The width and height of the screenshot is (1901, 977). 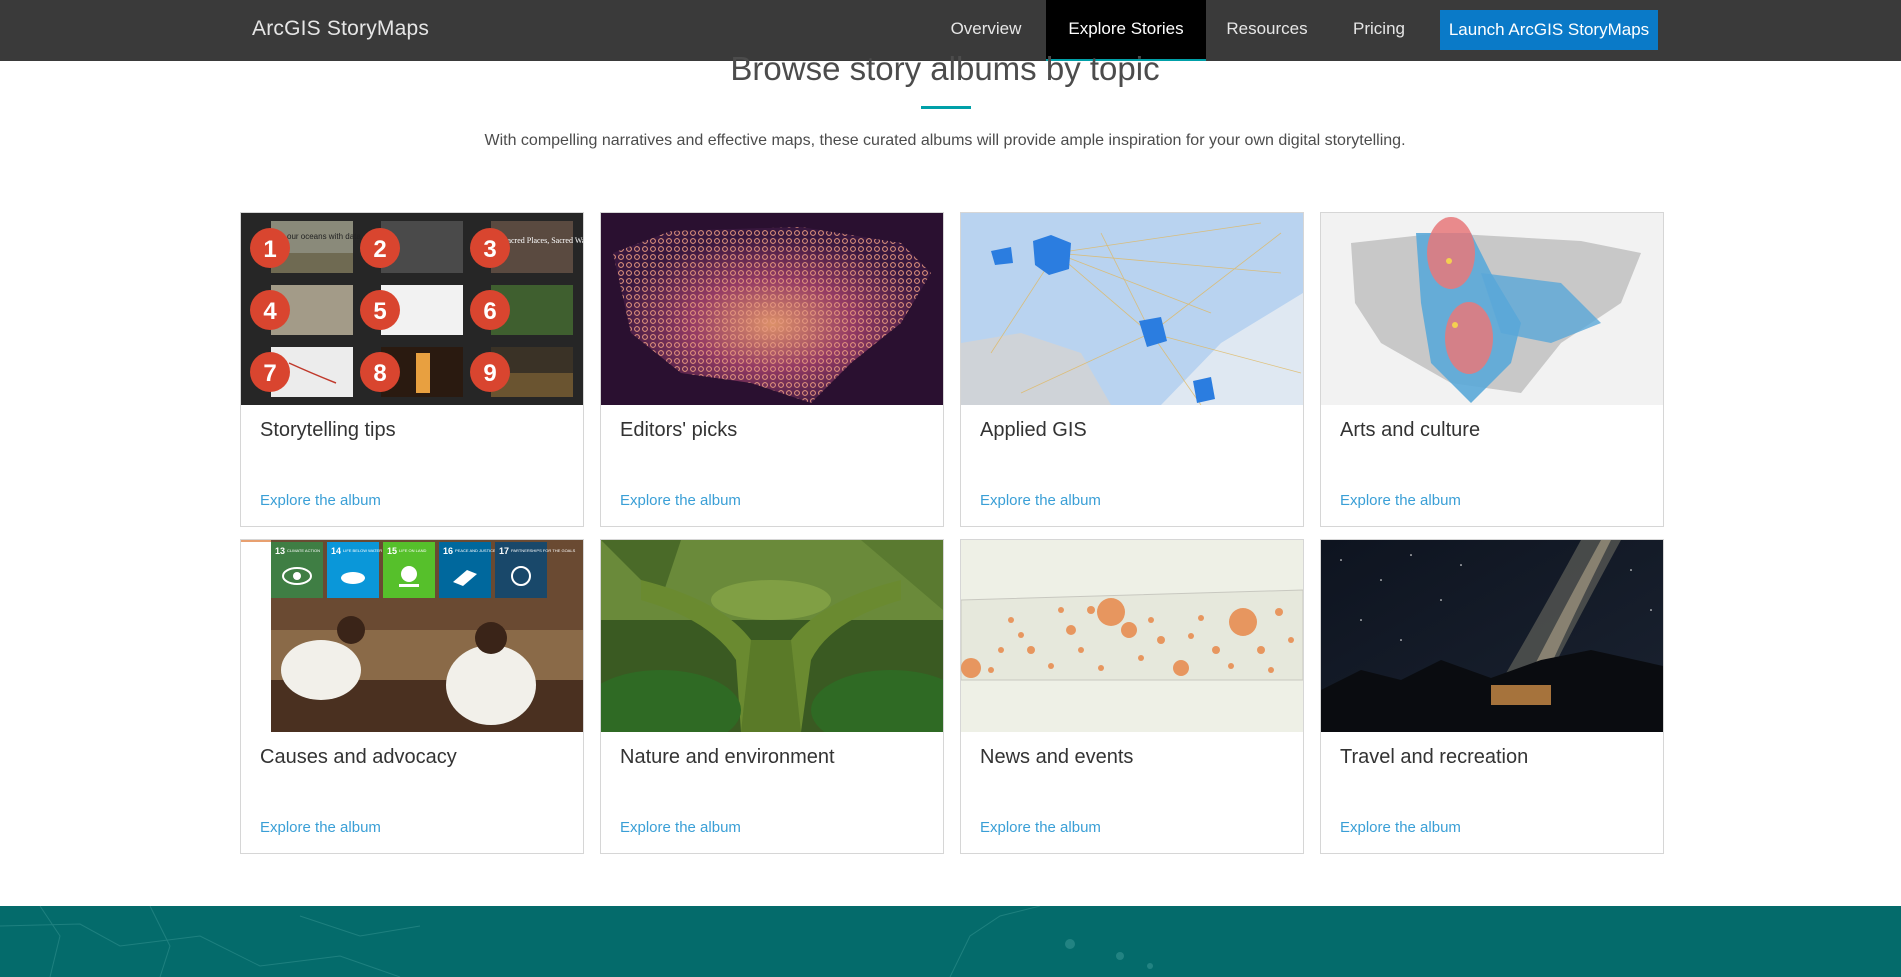 What do you see at coordinates (270, 311) in the screenshot?
I see `tips-number-4: 4` at bounding box center [270, 311].